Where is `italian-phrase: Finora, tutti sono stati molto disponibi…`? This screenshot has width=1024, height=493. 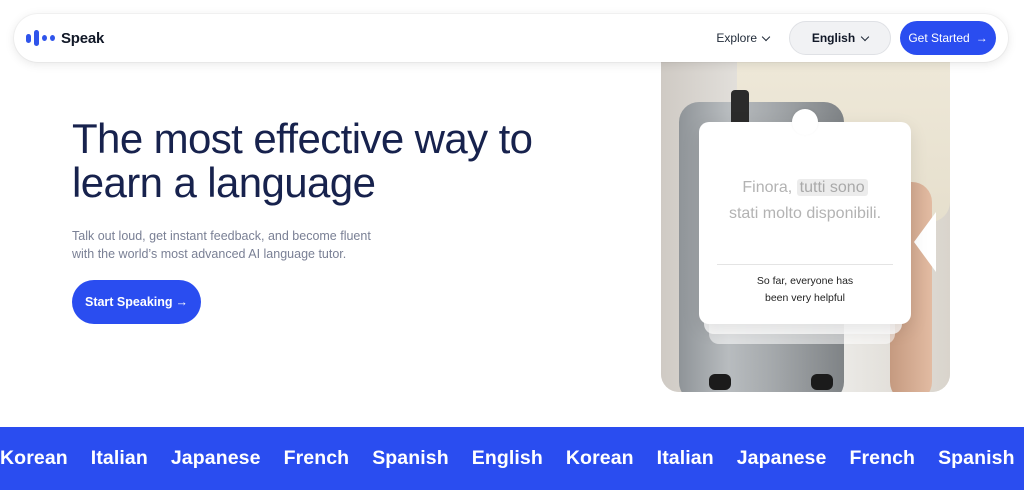 italian-phrase: Finora, tutti sono stati molto disponibi… is located at coordinates (805, 201).